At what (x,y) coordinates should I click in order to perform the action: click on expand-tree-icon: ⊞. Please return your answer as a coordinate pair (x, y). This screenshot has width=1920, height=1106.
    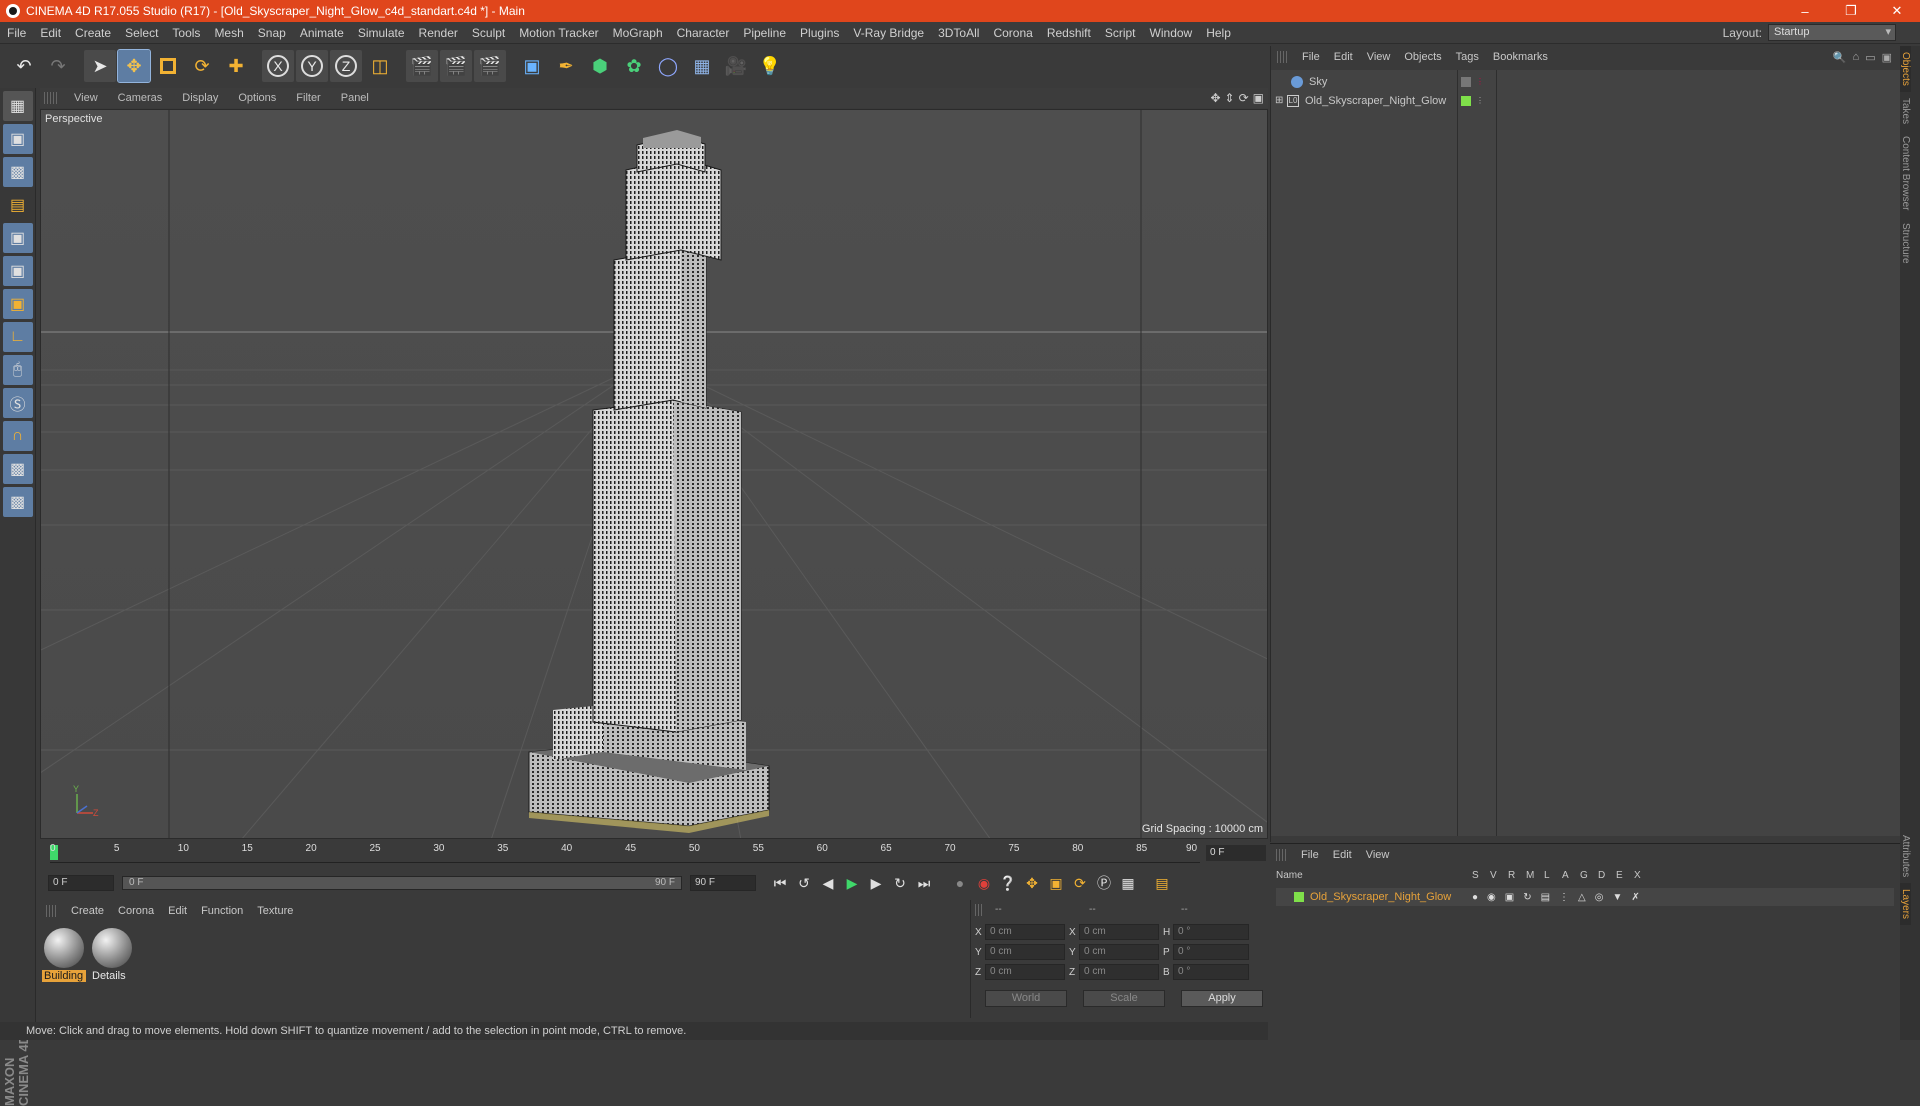
    Looking at the image, I should click on (1281, 100).